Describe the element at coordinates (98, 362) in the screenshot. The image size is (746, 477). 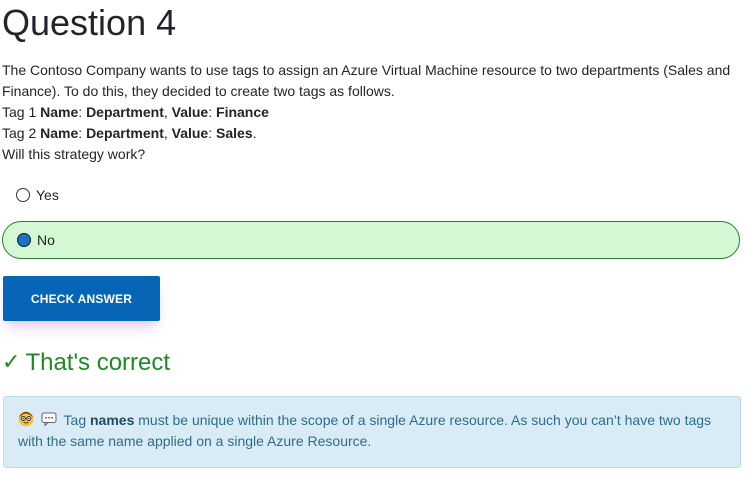
I see `result-text: That's correct` at that location.